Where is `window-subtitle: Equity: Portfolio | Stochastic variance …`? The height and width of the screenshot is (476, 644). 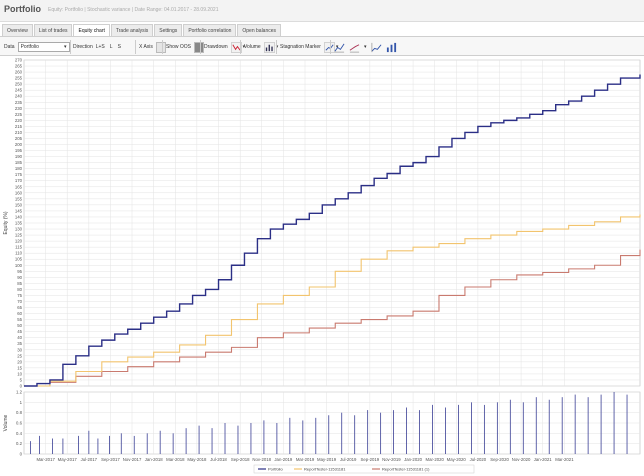
window-subtitle: Equity: Portfolio | Stochastic variance … is located at coordinates (133, 10).